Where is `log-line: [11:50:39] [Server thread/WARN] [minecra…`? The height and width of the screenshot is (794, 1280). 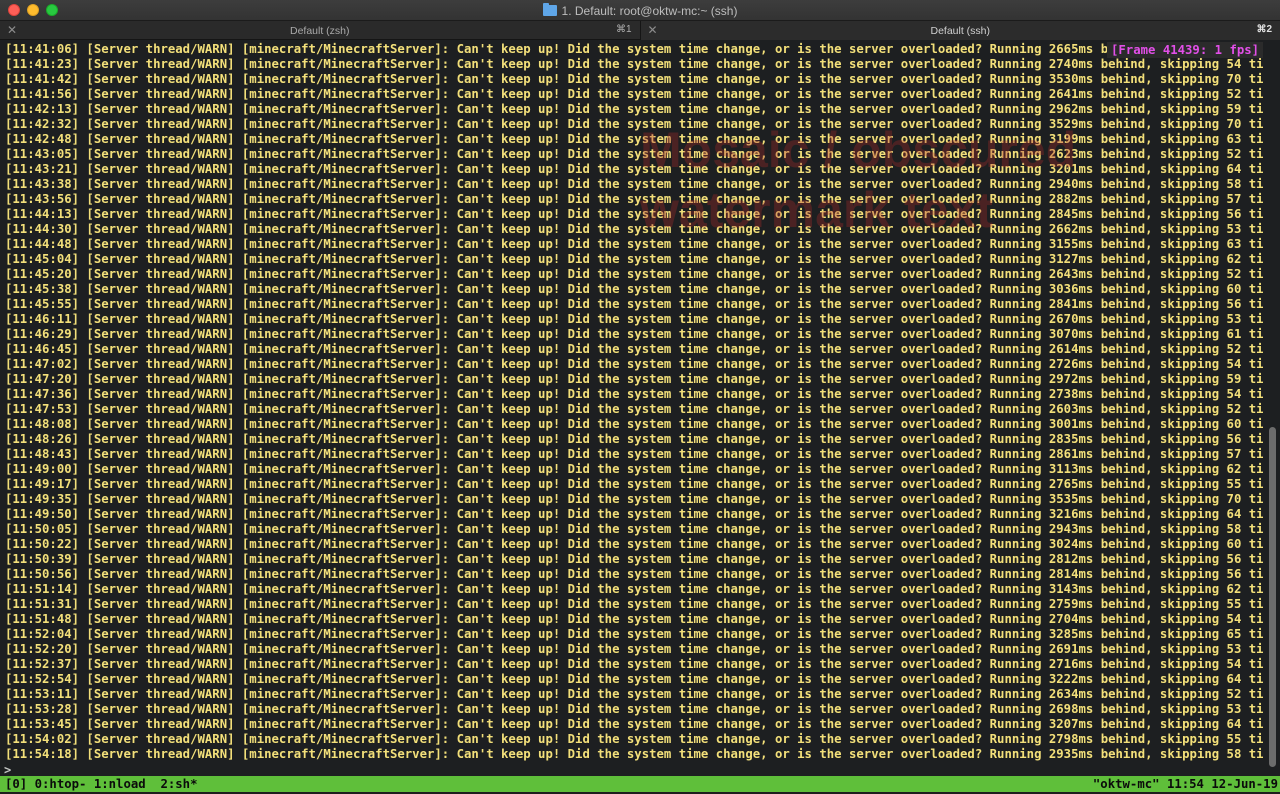
log-line: [11:50:39] [Server thread/WARN] [minecra… is located at coordinates (634, 559).